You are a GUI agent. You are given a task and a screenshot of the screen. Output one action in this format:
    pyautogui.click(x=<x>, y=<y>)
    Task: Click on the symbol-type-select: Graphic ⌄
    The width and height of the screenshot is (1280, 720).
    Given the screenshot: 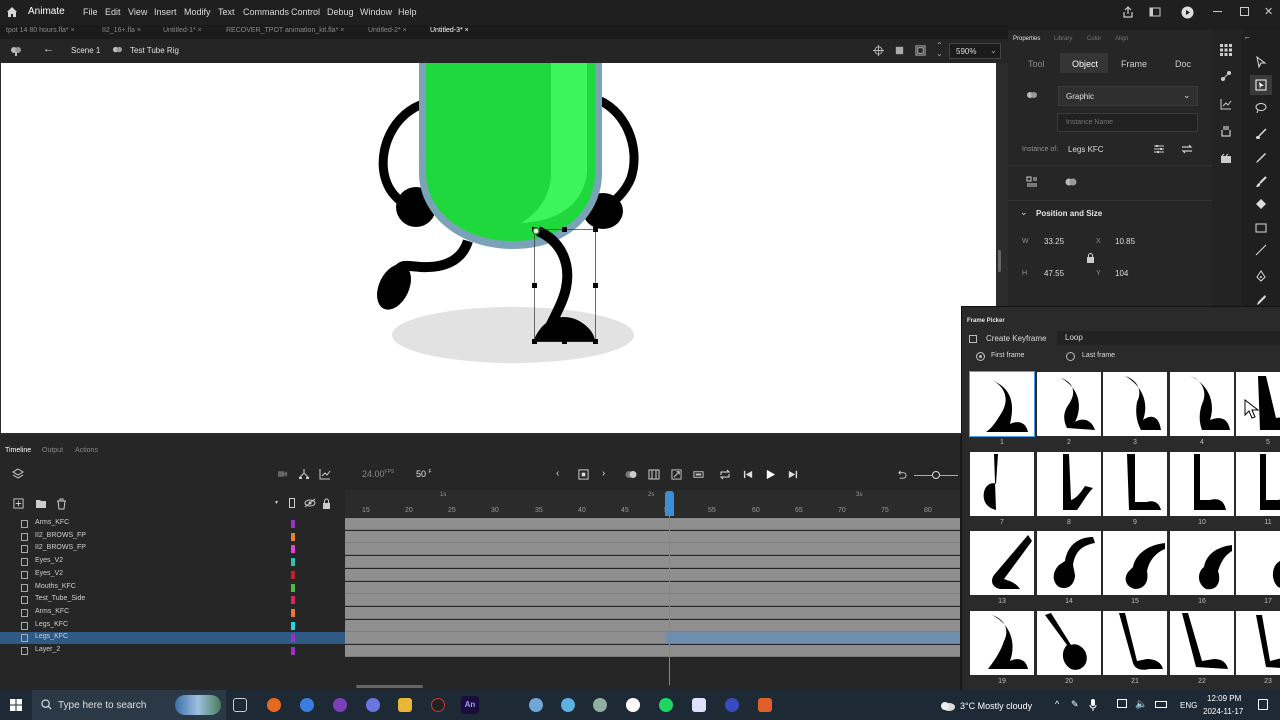 What is the action you would take?
    pyautogui.click(x=1128, y=96)
    